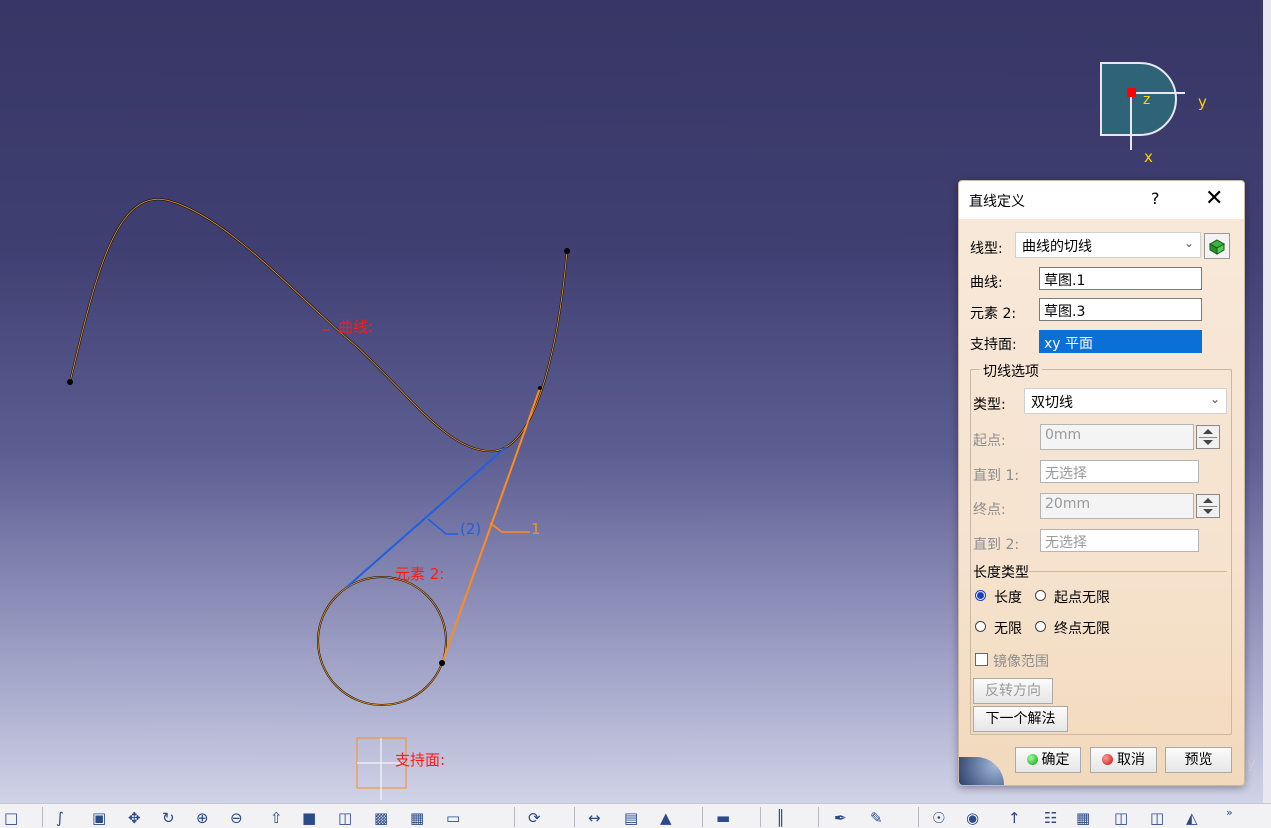 This screenshot has width=1271, height=828. I want to click on vertical-scrollbar, so click(1267, 401).